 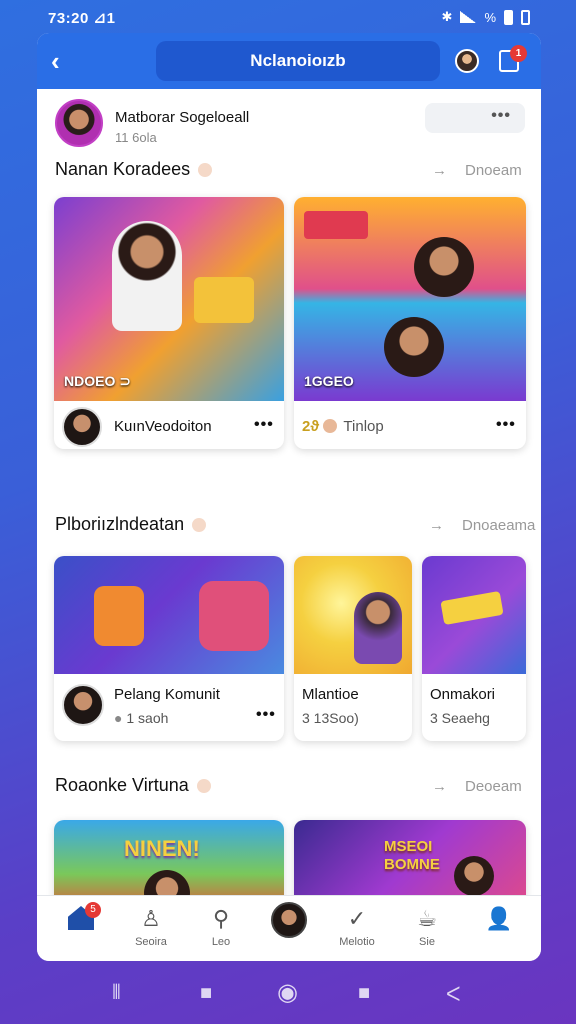 I want to click on tab-search: ⚲ Leo, so click(x=221, y=927).